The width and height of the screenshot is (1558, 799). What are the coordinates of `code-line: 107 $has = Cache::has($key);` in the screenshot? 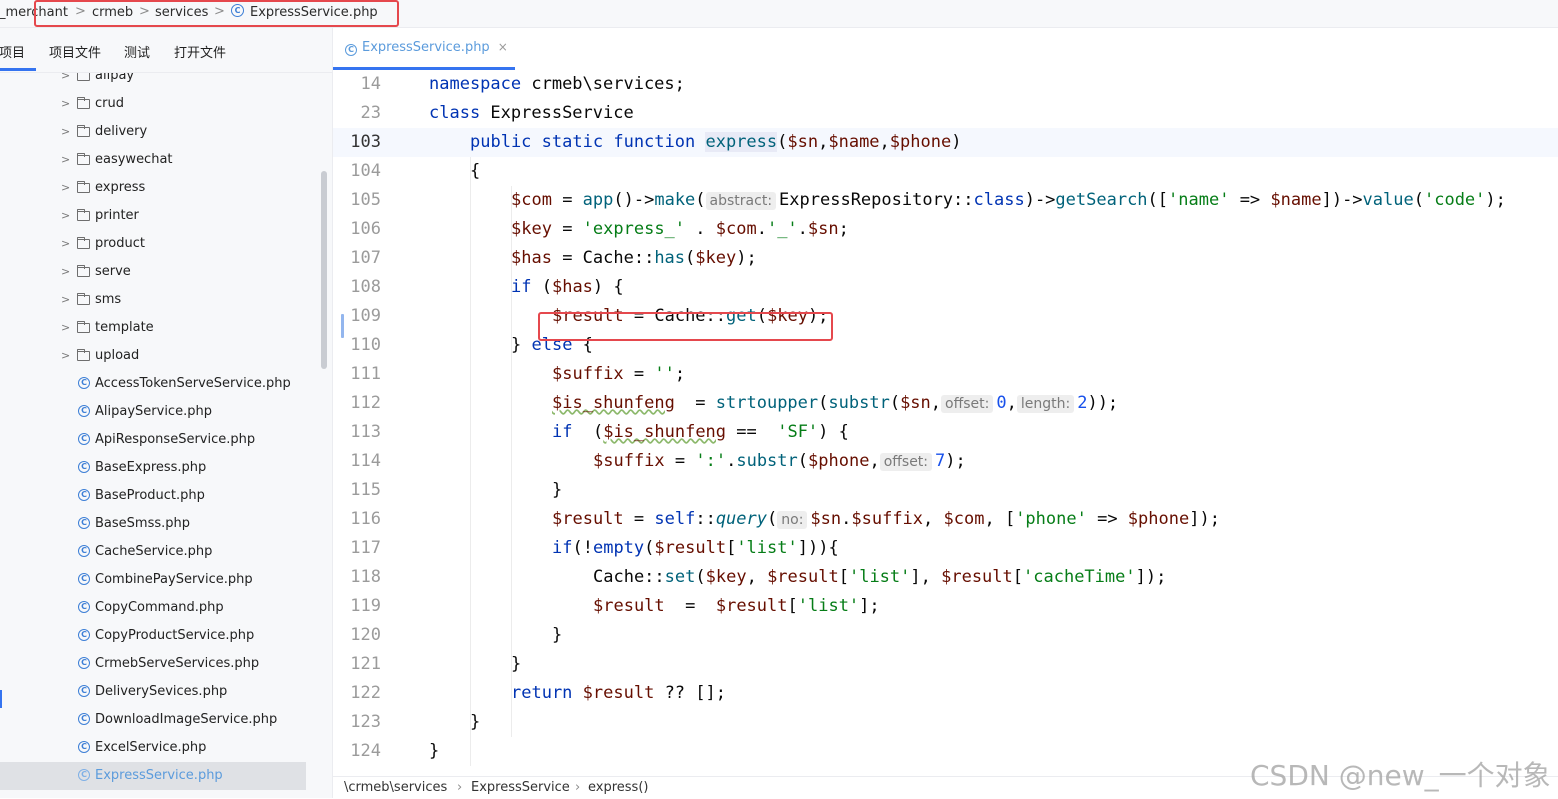 It's located at (945, 258).